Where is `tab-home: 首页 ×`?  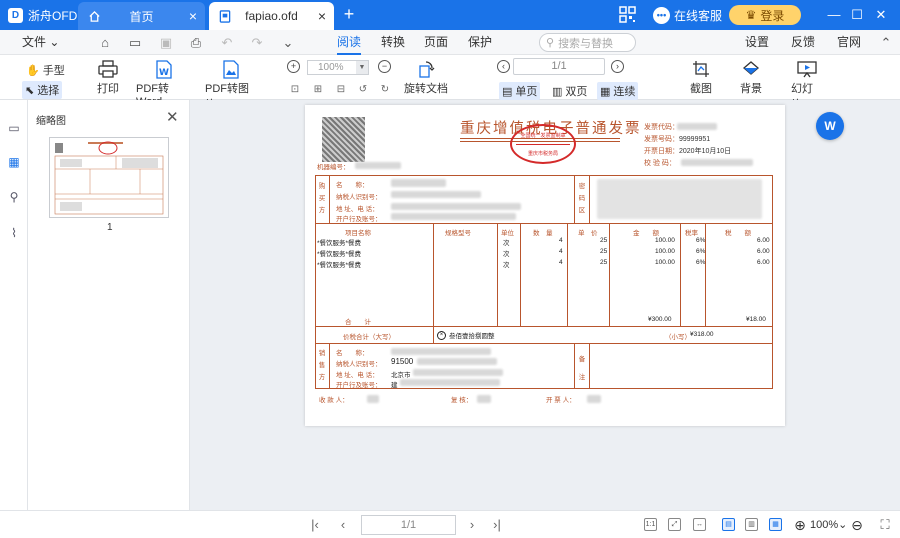
tab-home: 首页 × is located at coordinates (141, 16).